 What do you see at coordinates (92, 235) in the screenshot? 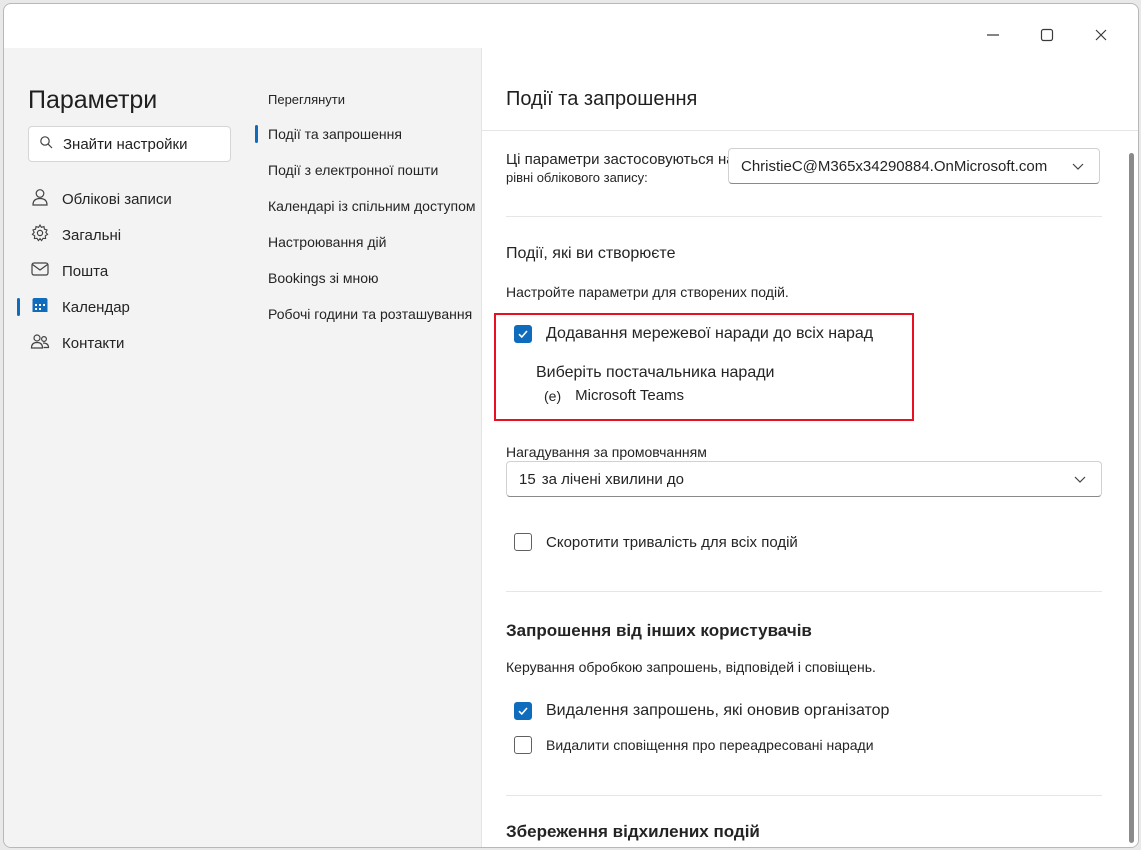
I see `sidebar-item-label: Загальні` at bounding box center [92, 235].